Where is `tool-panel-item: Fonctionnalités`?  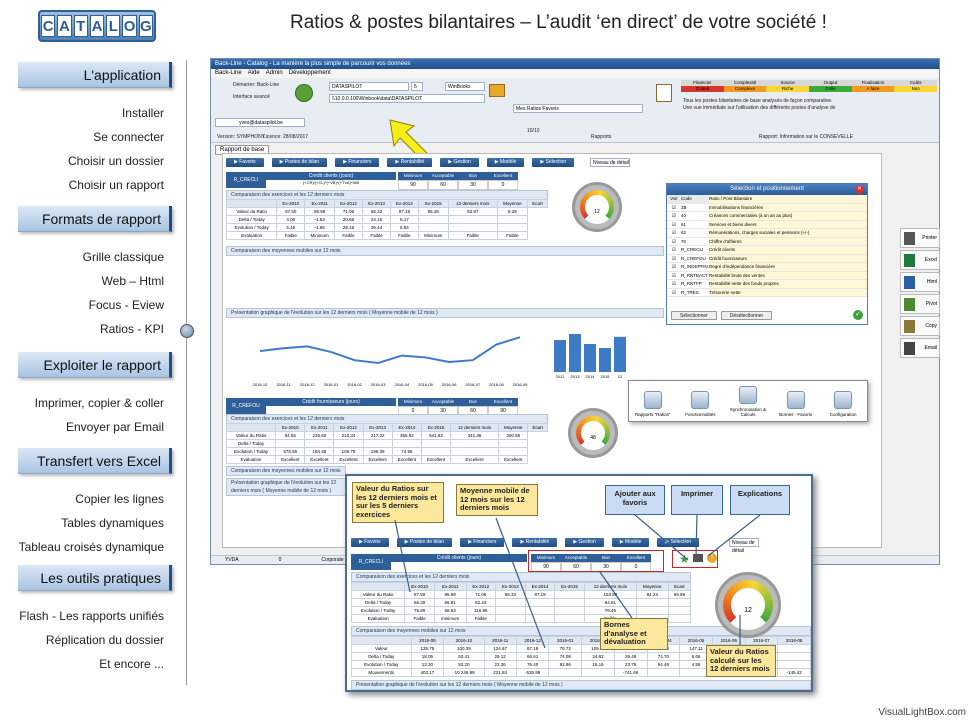
tool-panel-item: Fonctionnalités is located at coordinates (701, 404).